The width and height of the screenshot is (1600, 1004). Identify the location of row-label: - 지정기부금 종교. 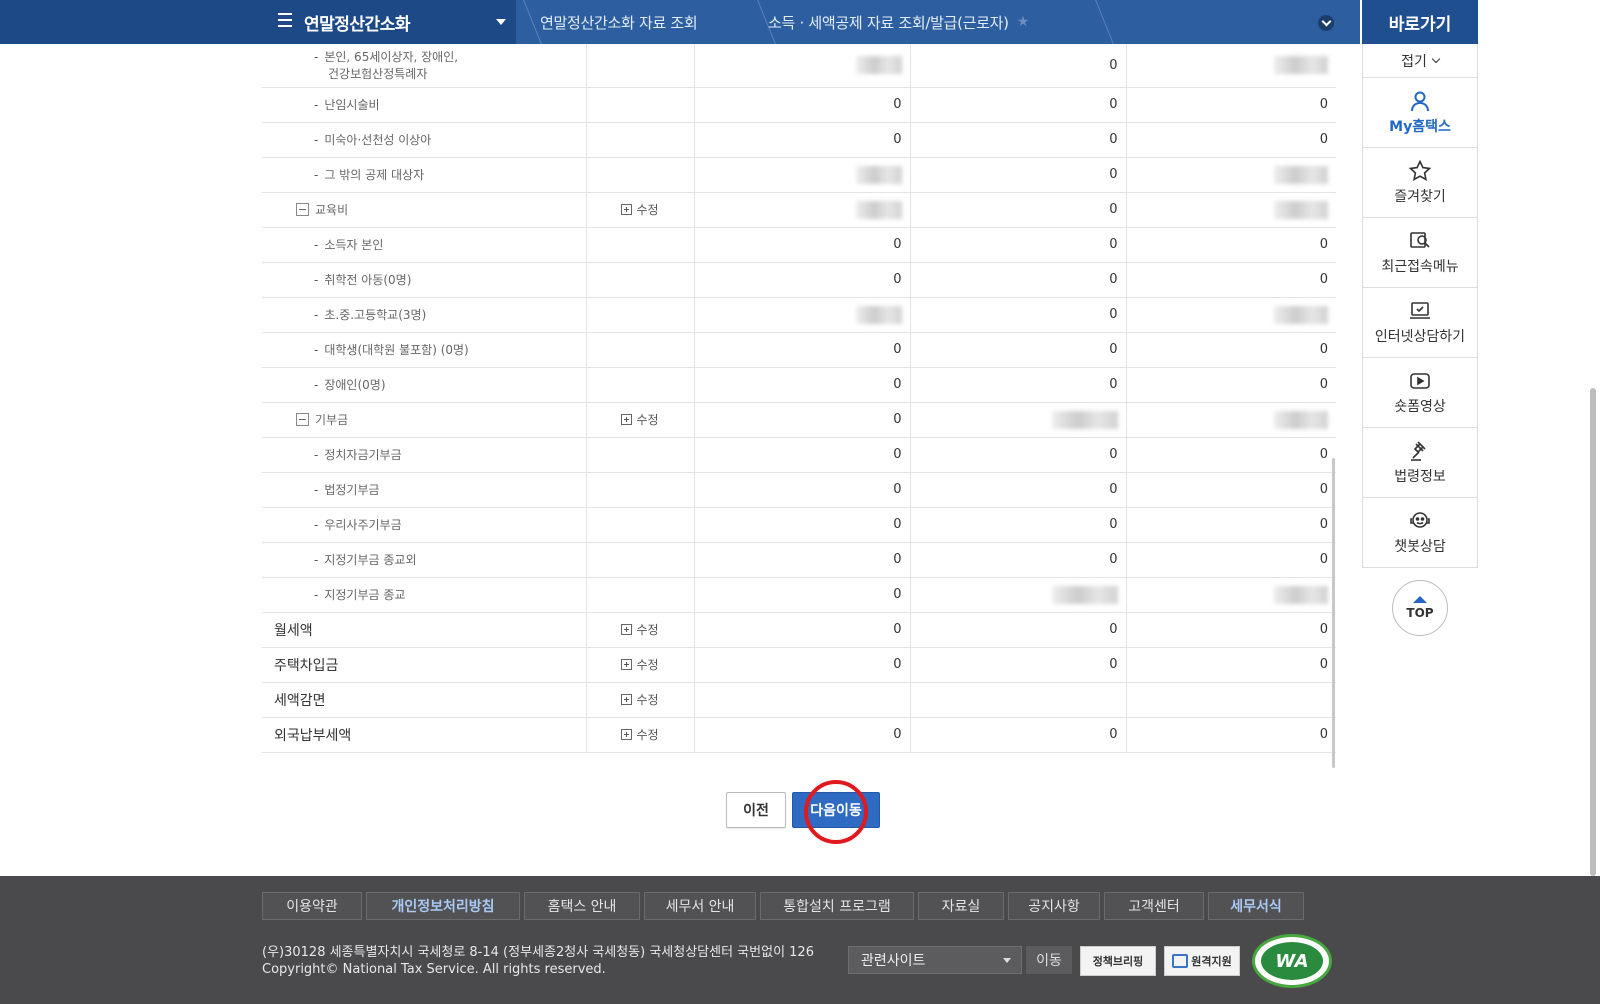
(424, 595).